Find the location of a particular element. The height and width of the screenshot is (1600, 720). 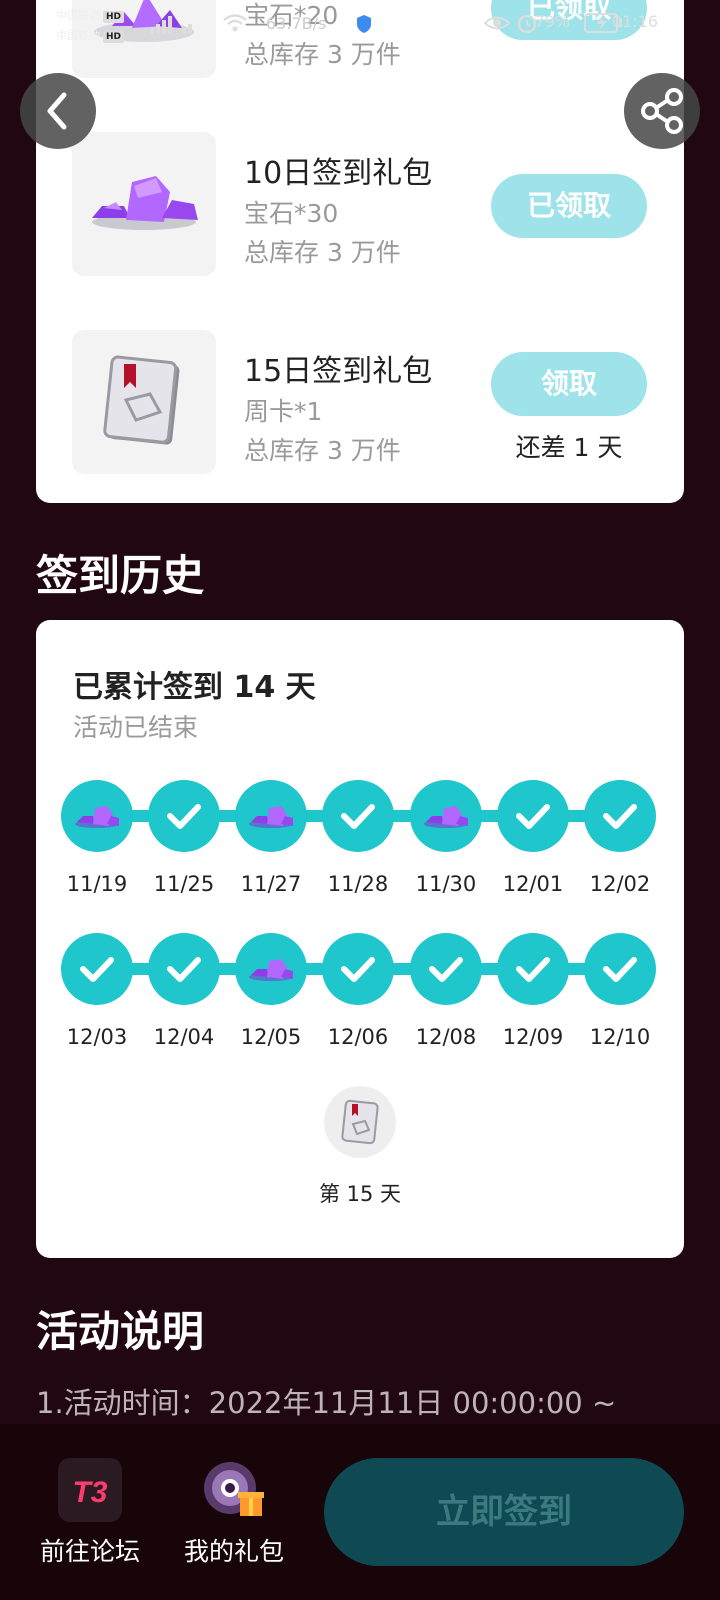

back-button is located at coordinates (58, 111).